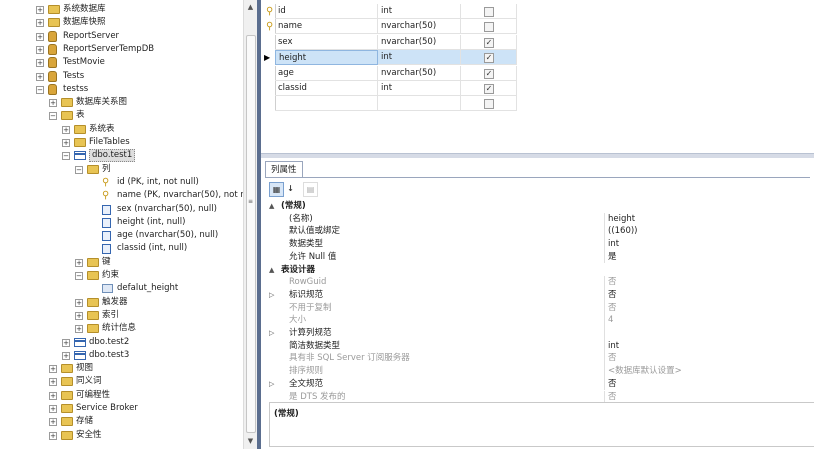  Describe the element at coordinates (121, 355) in the screenshot. I see `tree-node: + dbo.test3` at that location.